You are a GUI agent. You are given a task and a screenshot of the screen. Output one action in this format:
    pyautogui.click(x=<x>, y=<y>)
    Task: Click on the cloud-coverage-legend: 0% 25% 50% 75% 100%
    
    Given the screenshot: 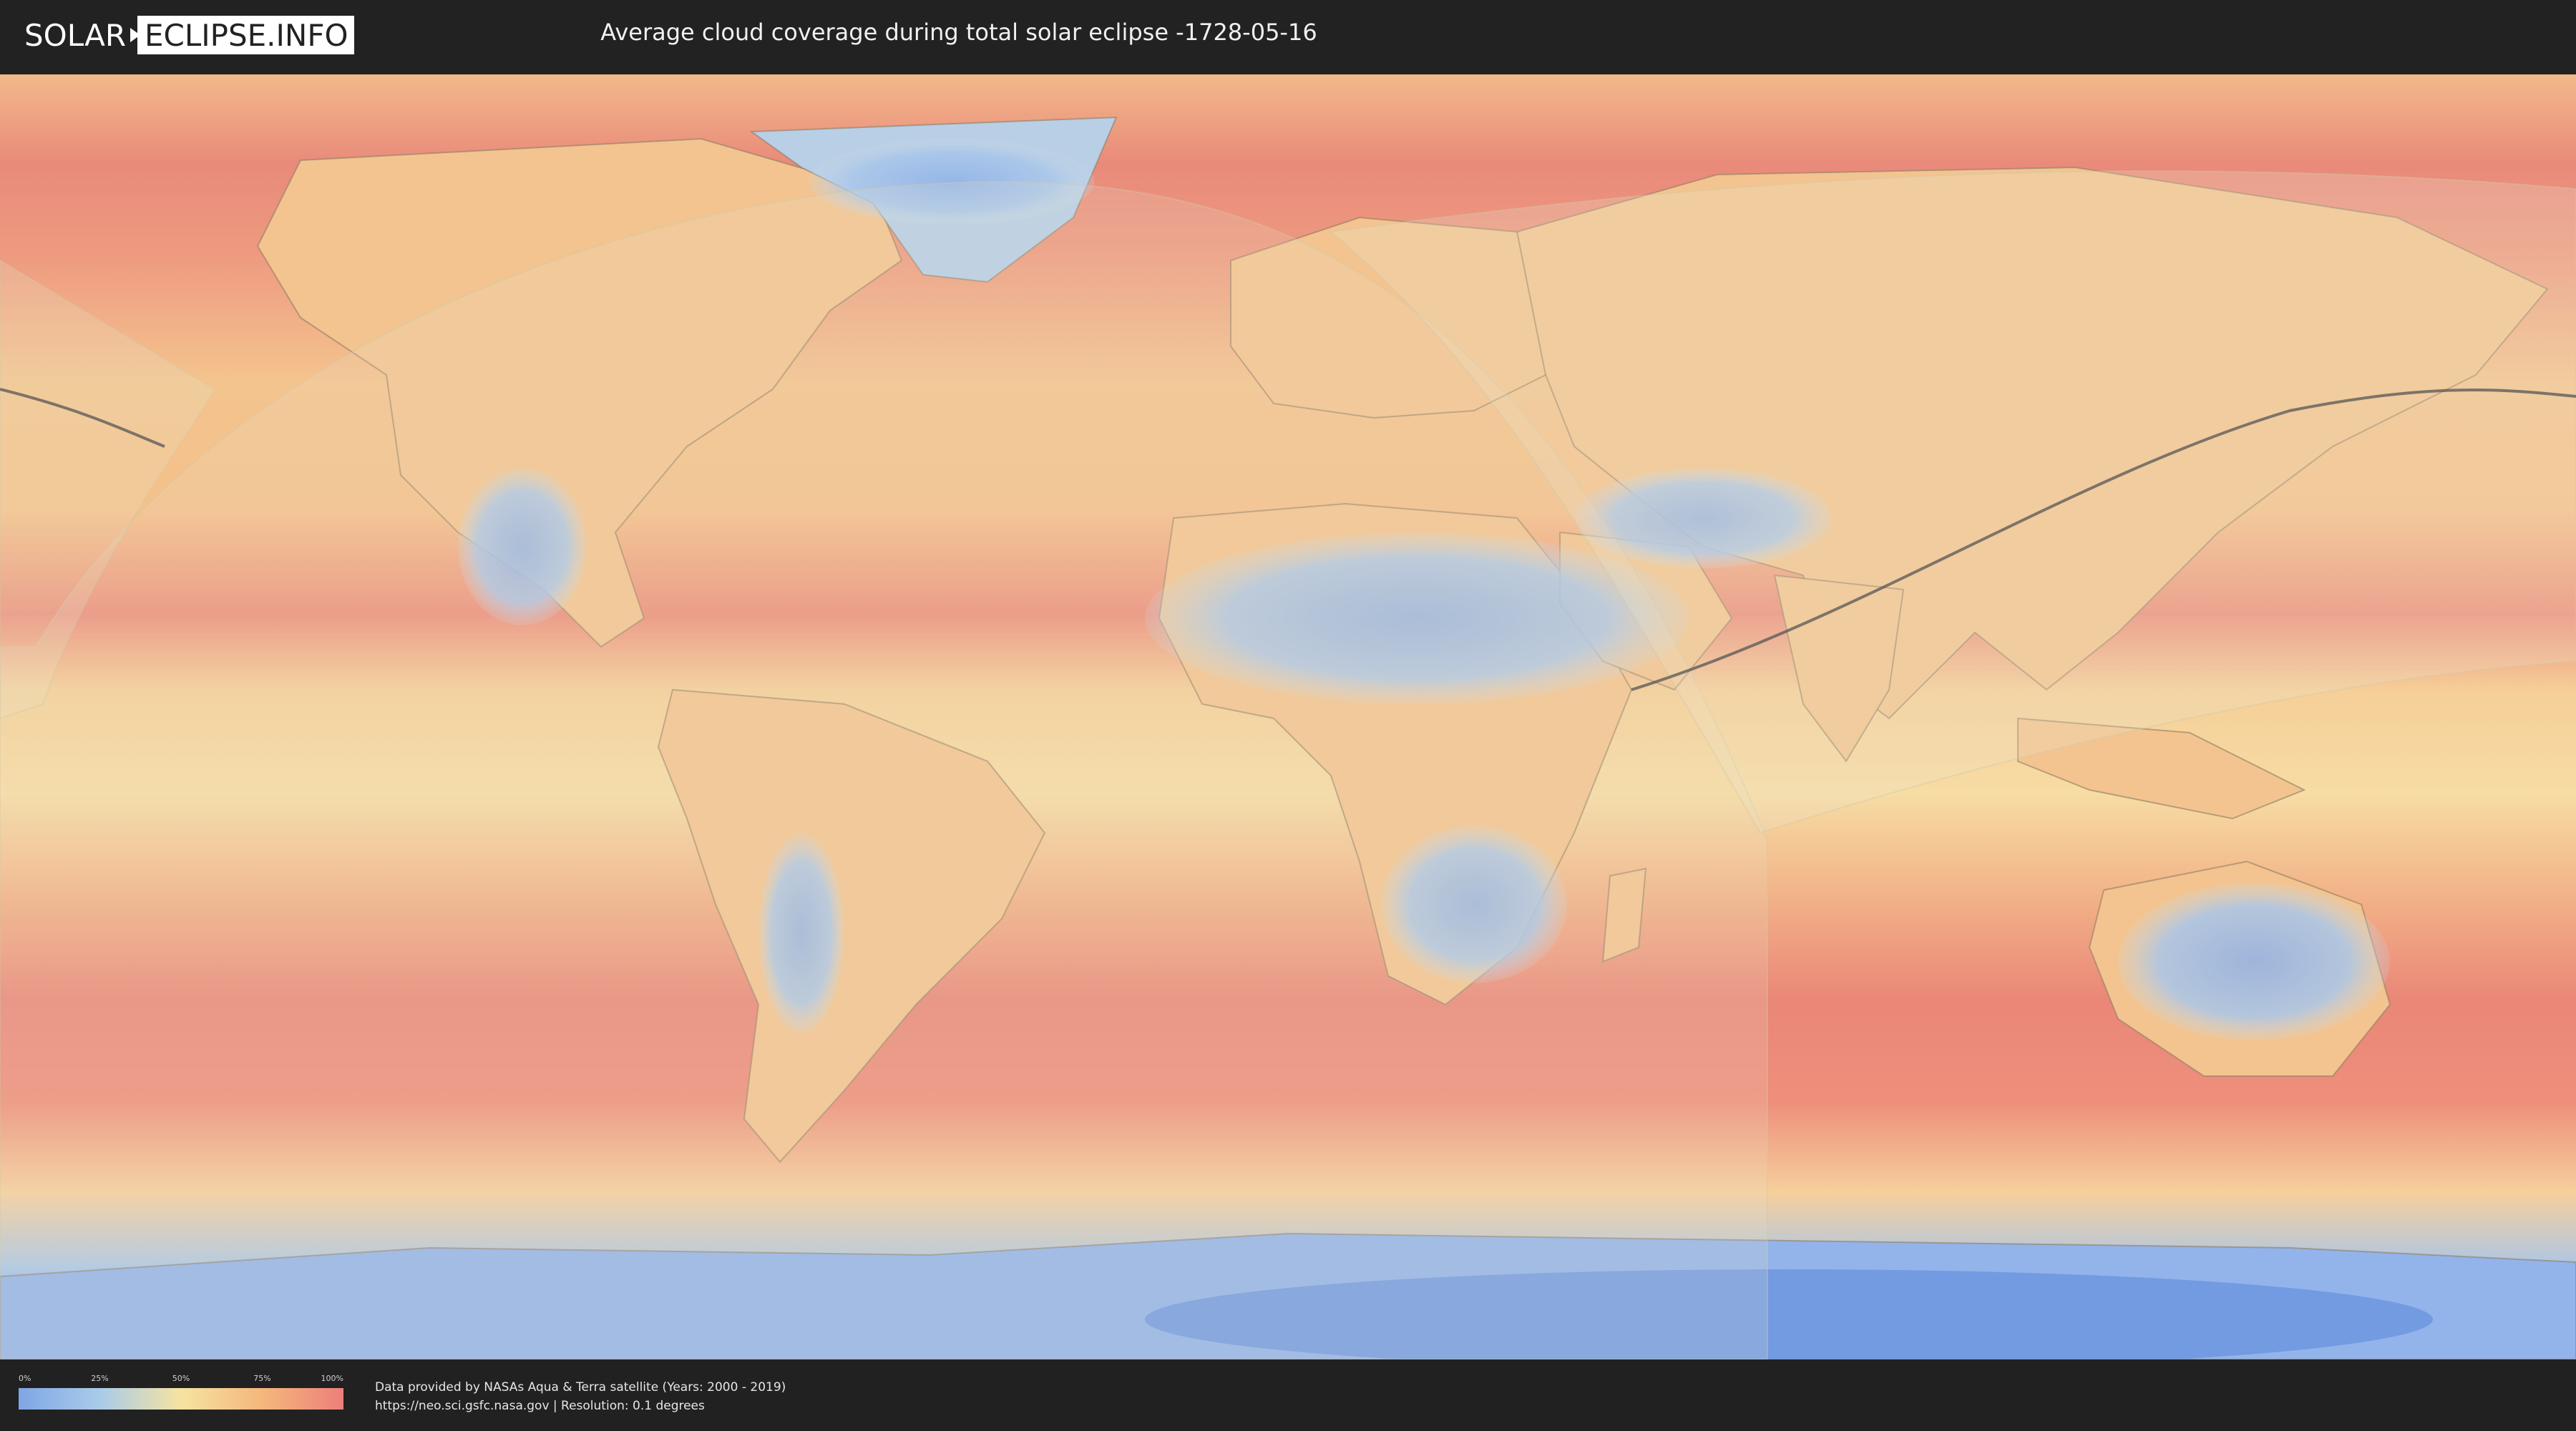 What is the action you would take?
    pyautogui.click(x=181, y=1392)
    